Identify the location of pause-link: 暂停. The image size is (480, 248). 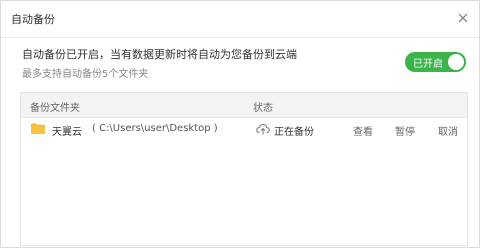
(405, 130).